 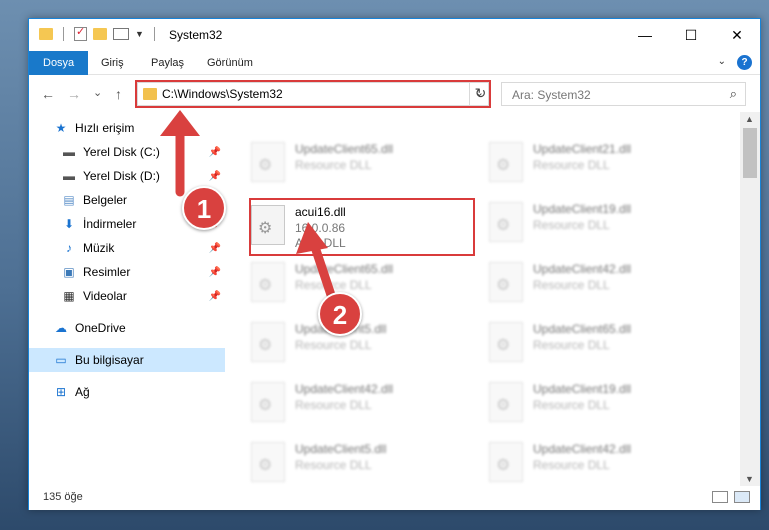 What do you see at coordinates (48, 94) in the screenshot?
I see `back-arrow-icon: ←` at bounding box center [48, 94].